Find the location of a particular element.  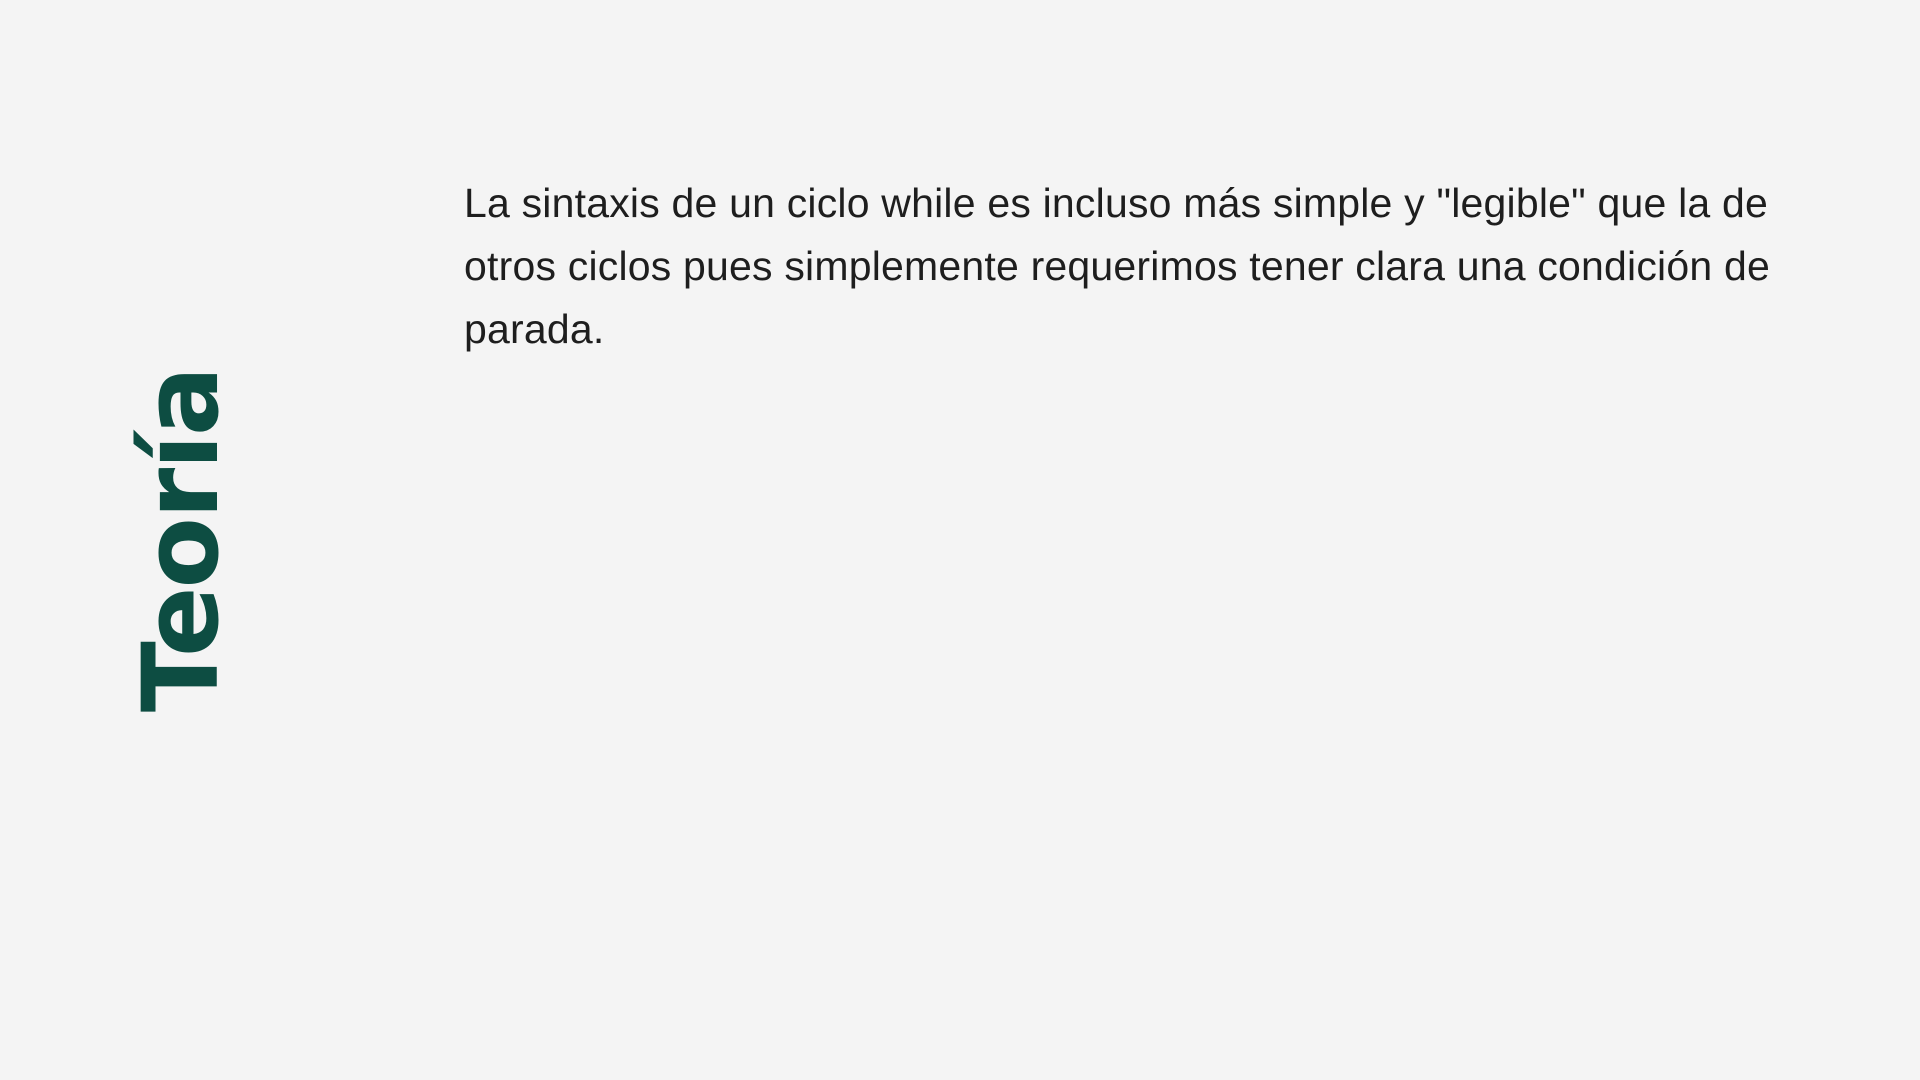

section-title: Teoría is located at coordinates (181, 540).